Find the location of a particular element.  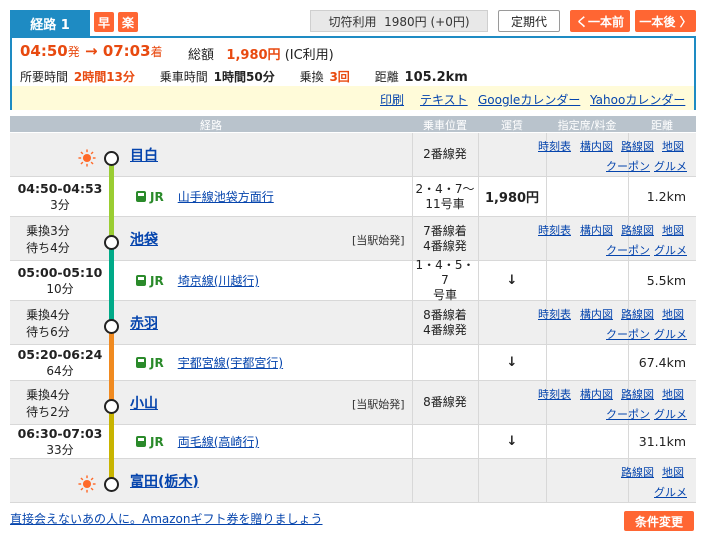

origin-note: [当駅始発] is located at coordinates (378, 240).